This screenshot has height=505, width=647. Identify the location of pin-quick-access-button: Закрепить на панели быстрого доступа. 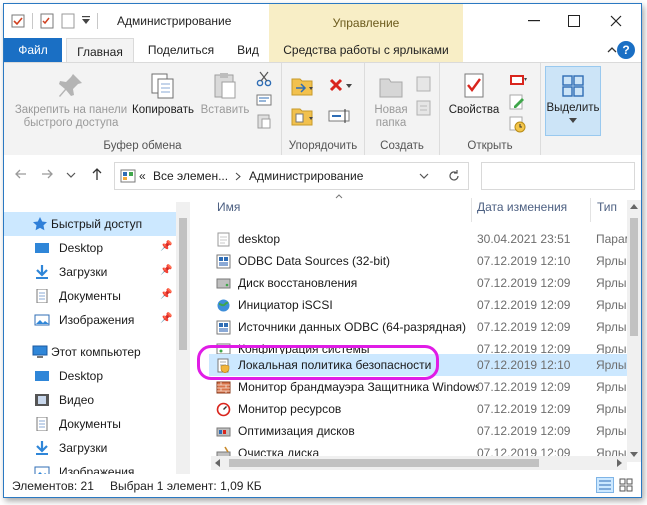
(71, 100).